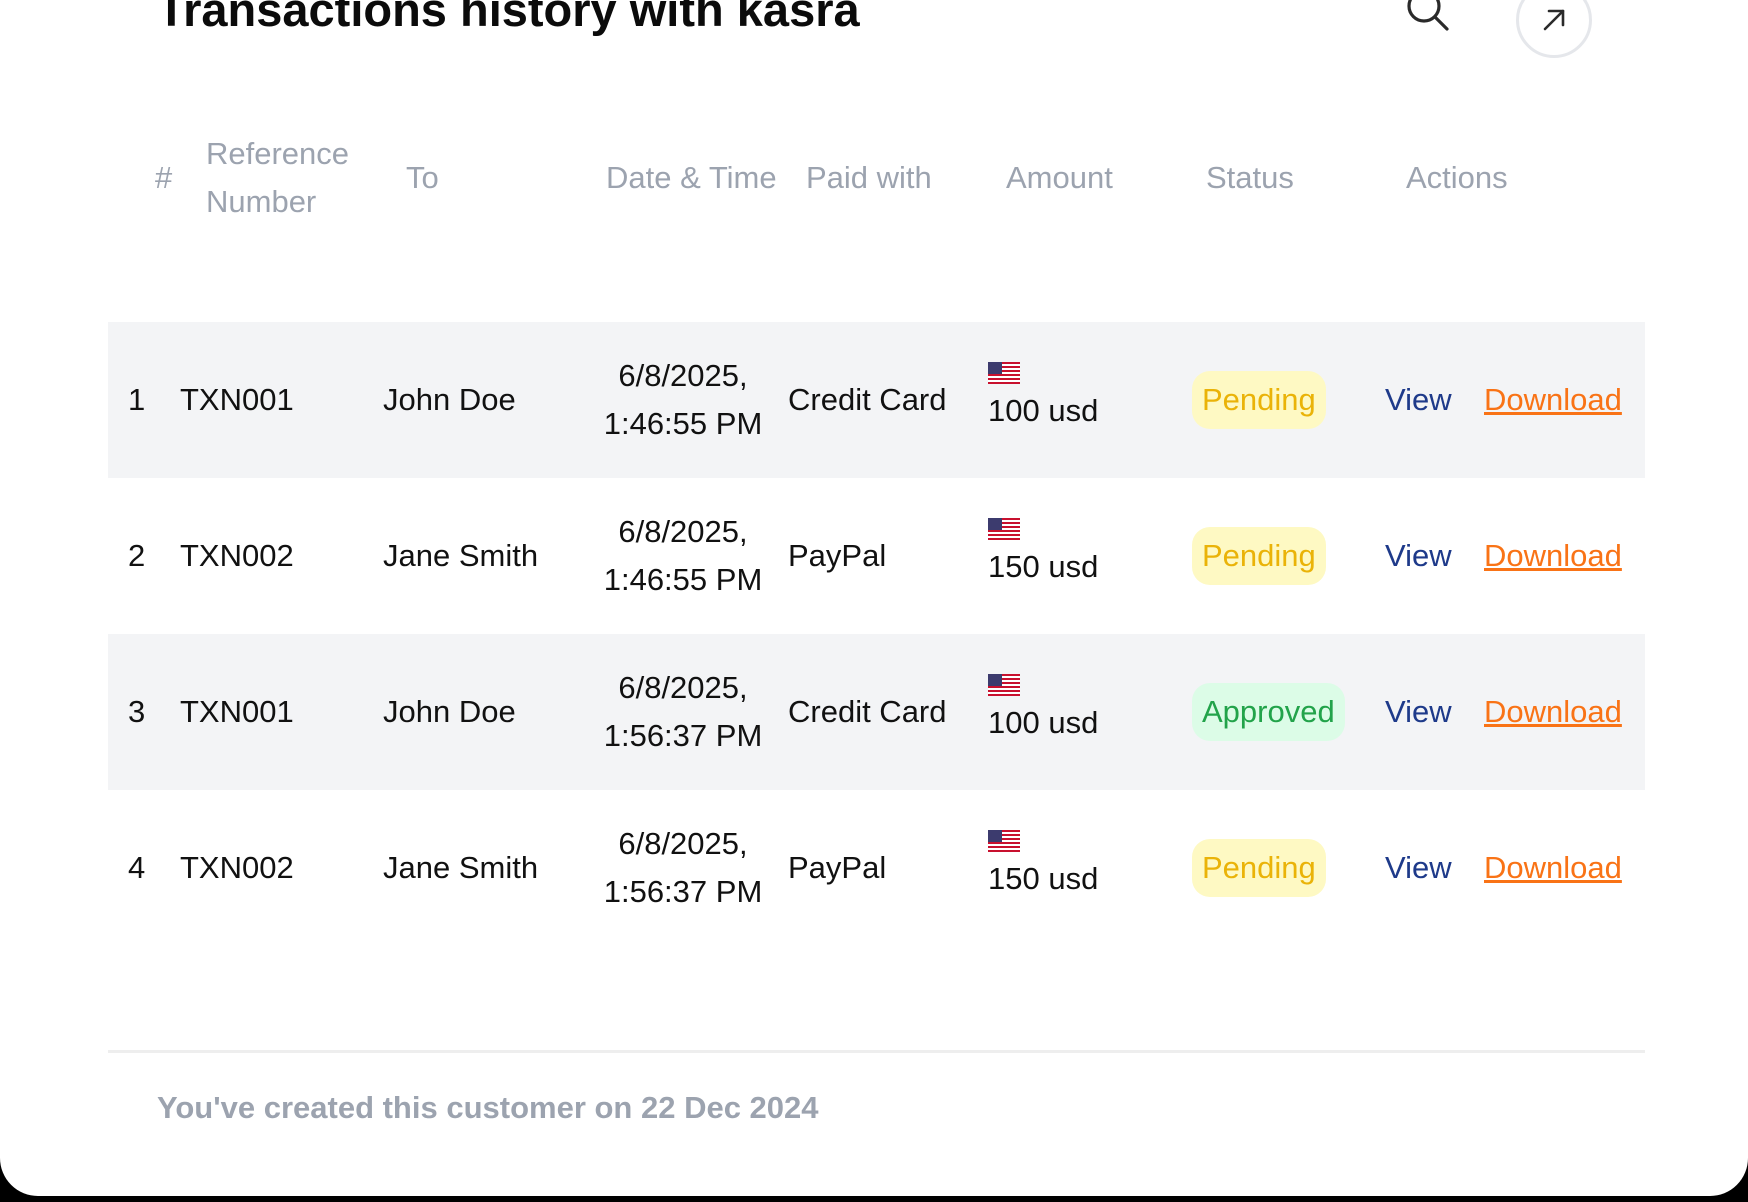 This screenshot has width=1748, height=1202. Describe the element at coordinates (1250, 177) in the screenshot. I see `column-header-status: Status` at that location.